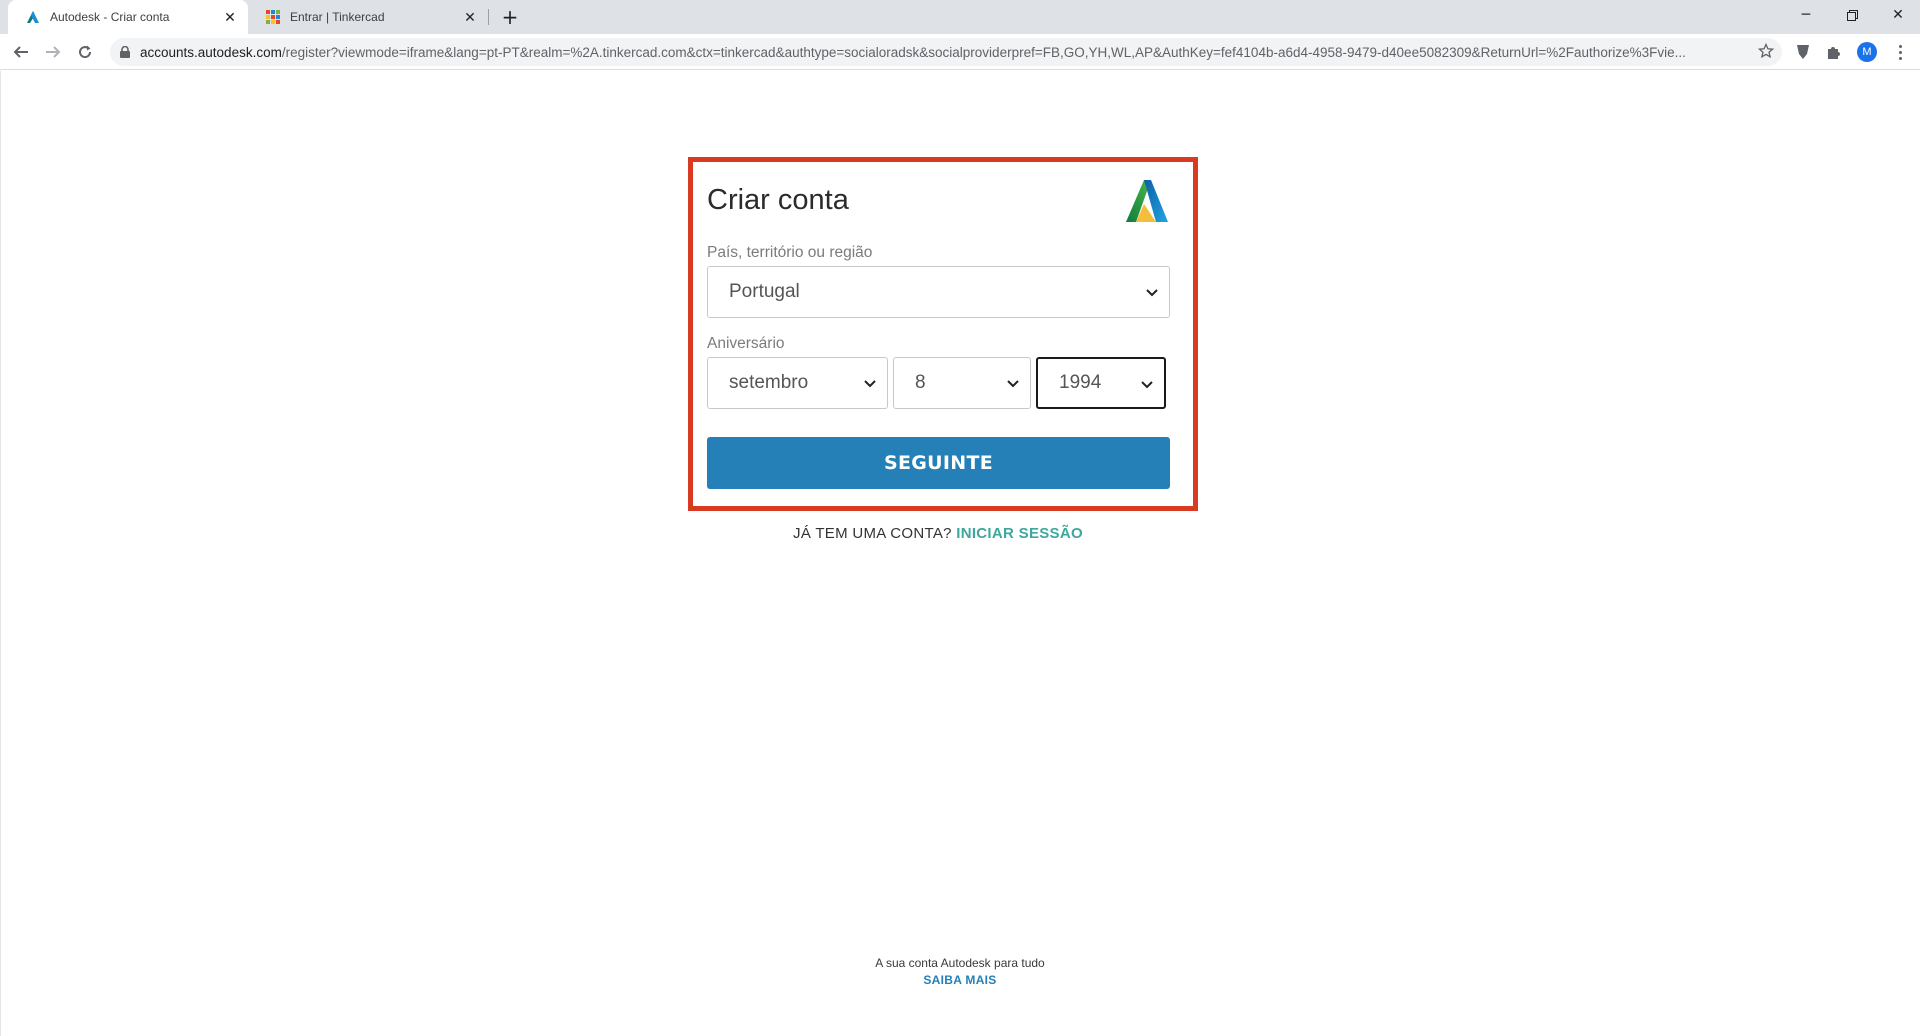 The image size is (1920, 1036). I want to click on country-value: Portugal, so click(764, 291).